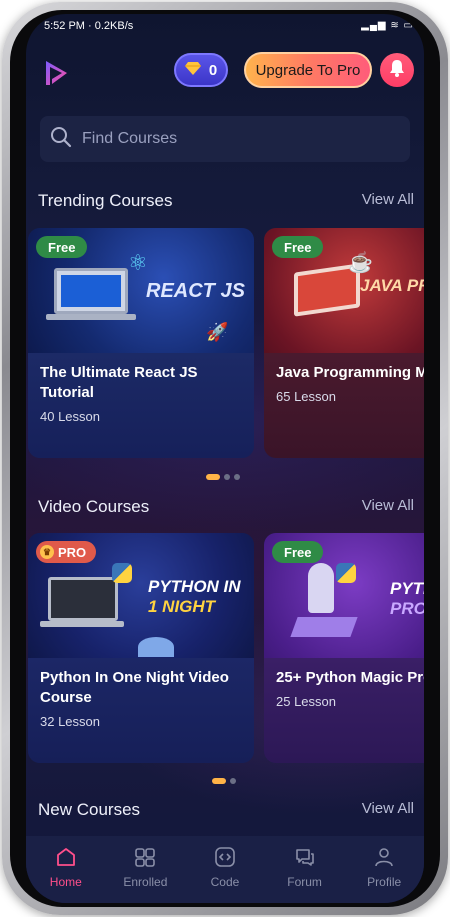  I want to click on forum-icon, so click(305, 858).